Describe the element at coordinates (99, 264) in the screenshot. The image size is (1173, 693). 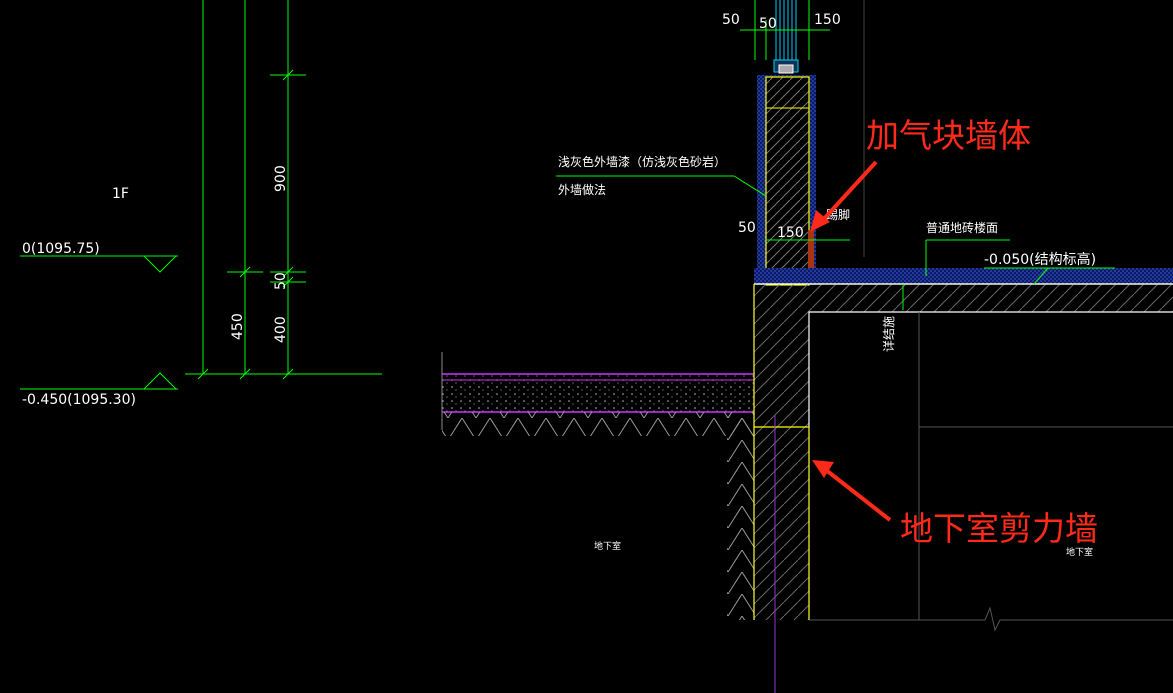
I see `elevation-marker-top` at that location.